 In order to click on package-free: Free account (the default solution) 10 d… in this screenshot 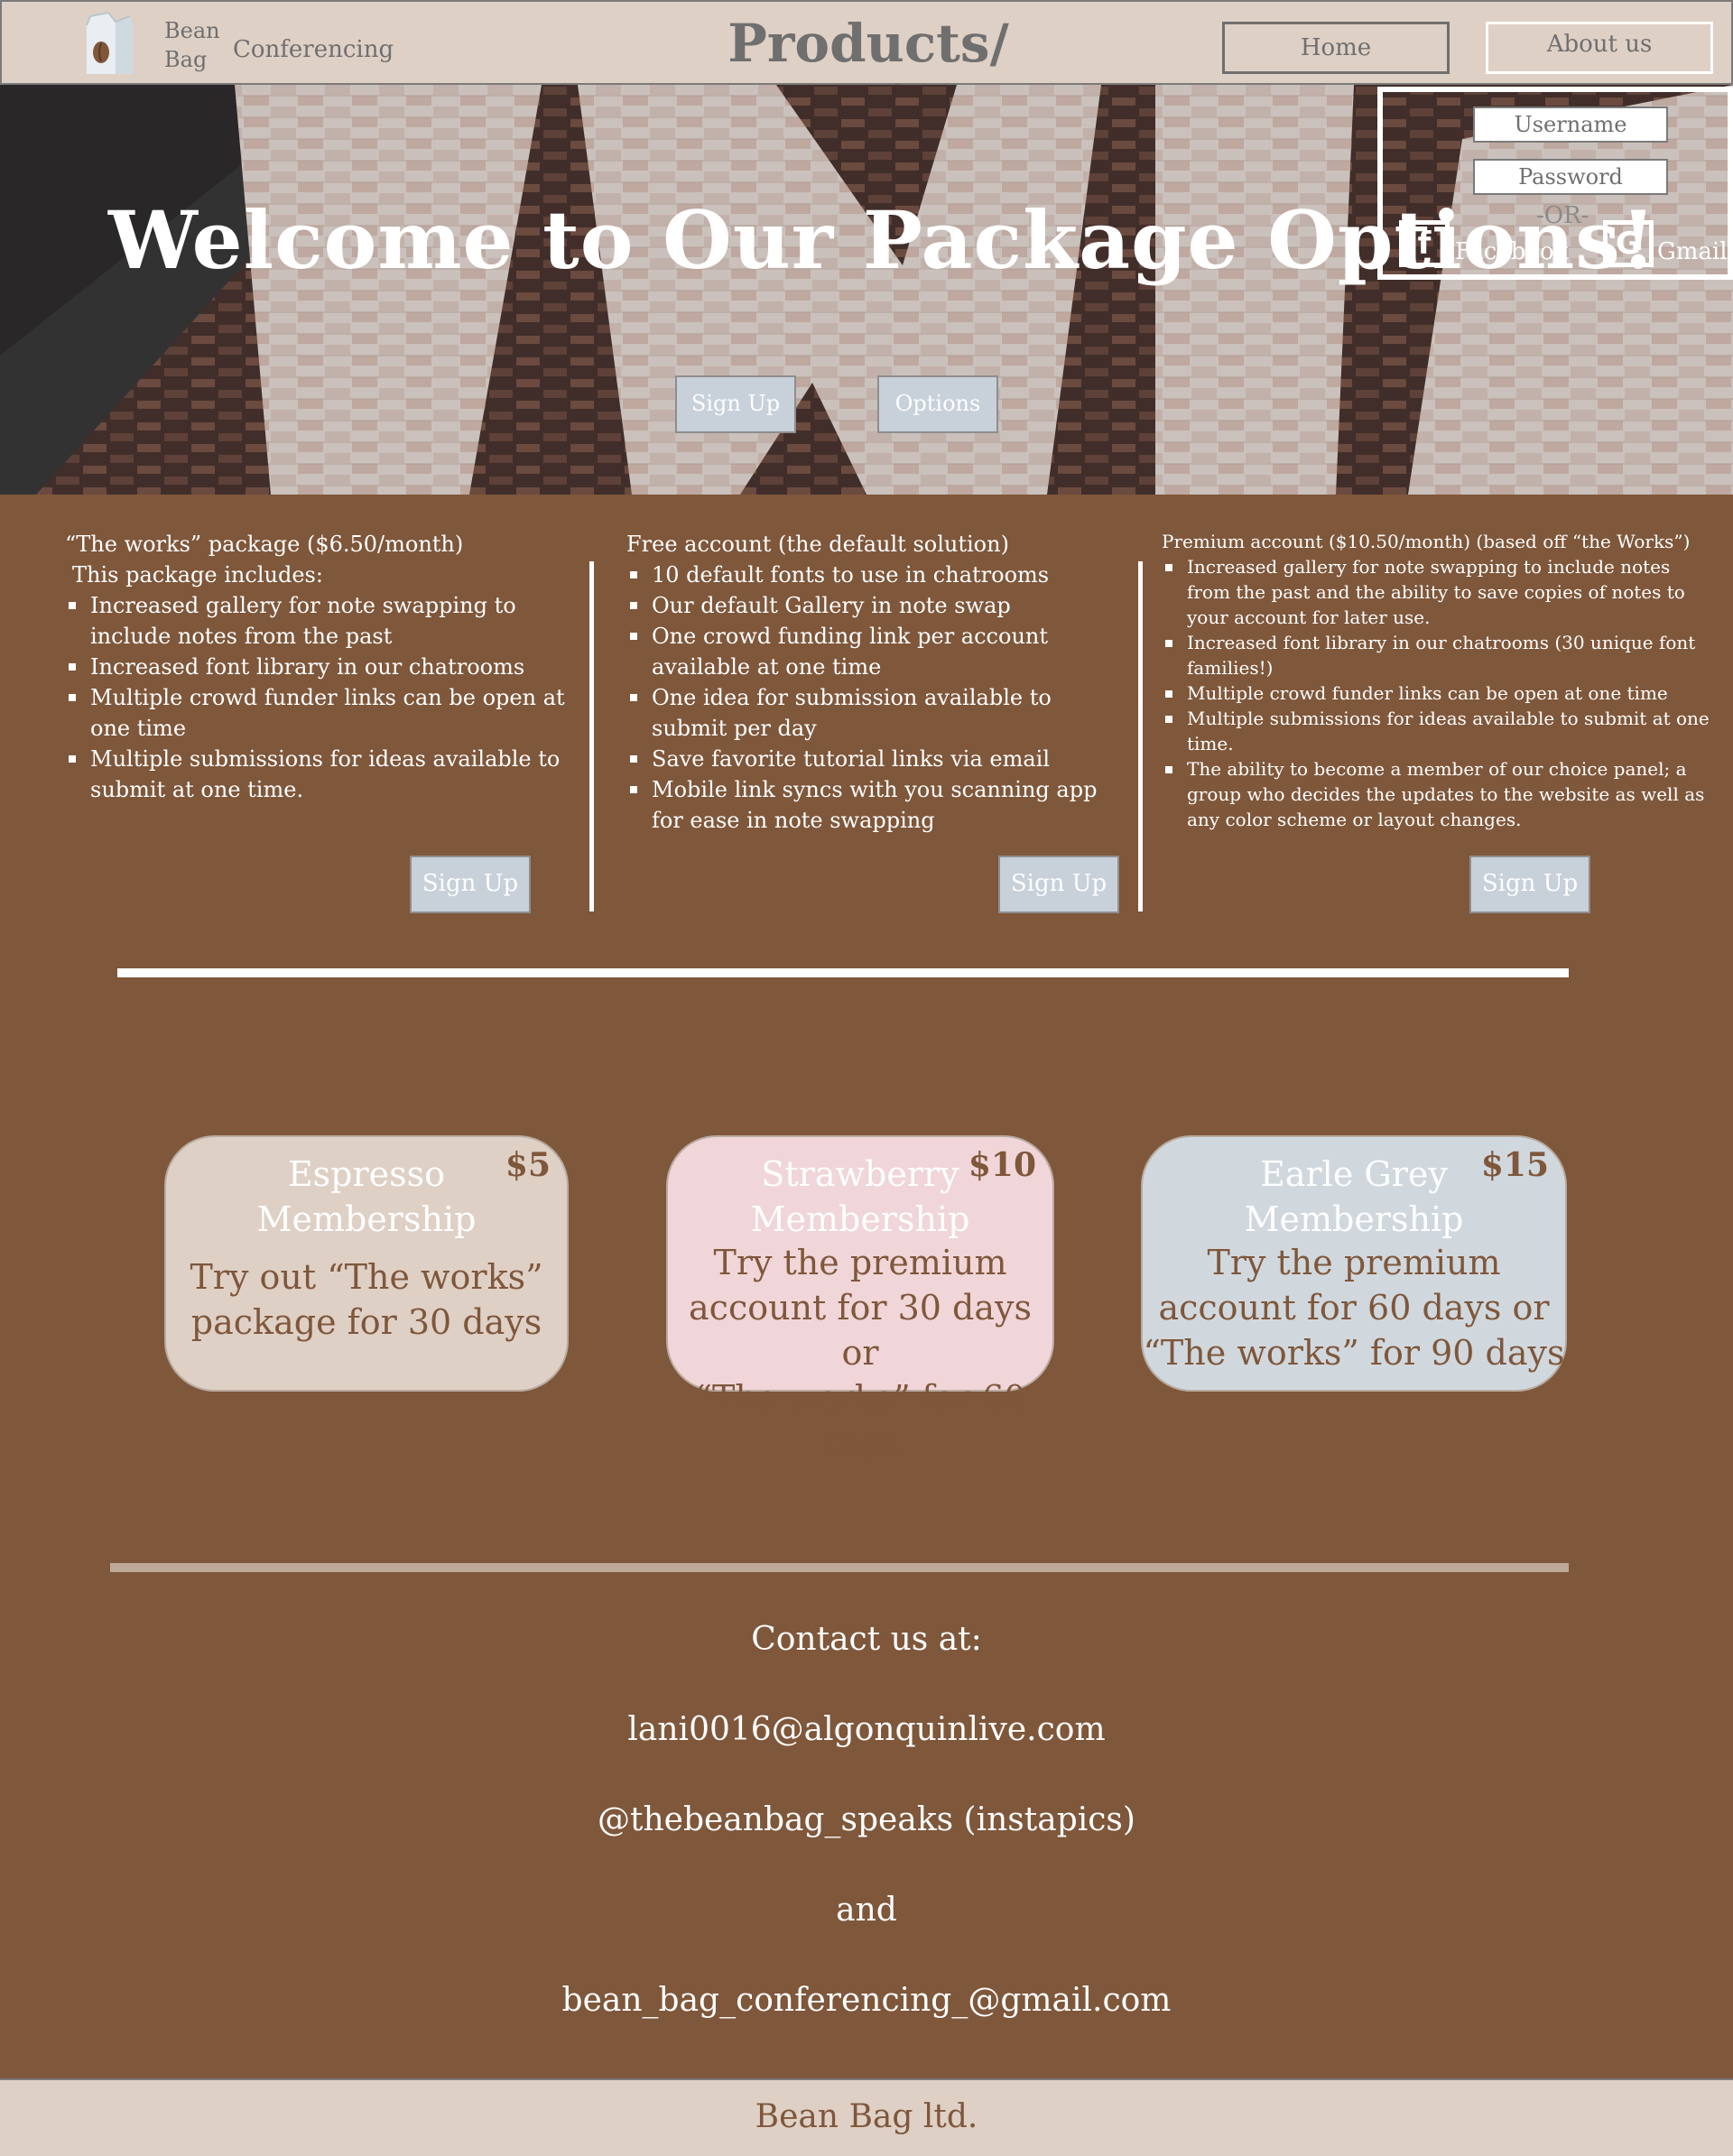, I will do `click(879, 682)`.